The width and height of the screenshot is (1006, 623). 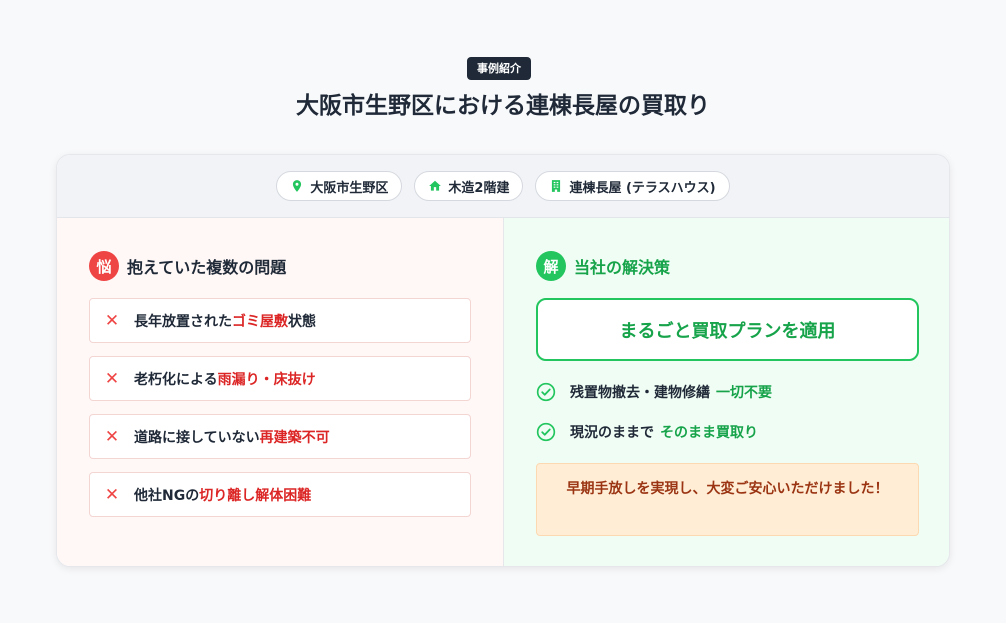 What do you see at coordinates (479, 188) in the screenshot?
I see `tag-label: 木造2階建` at bounding box center [479, 188].